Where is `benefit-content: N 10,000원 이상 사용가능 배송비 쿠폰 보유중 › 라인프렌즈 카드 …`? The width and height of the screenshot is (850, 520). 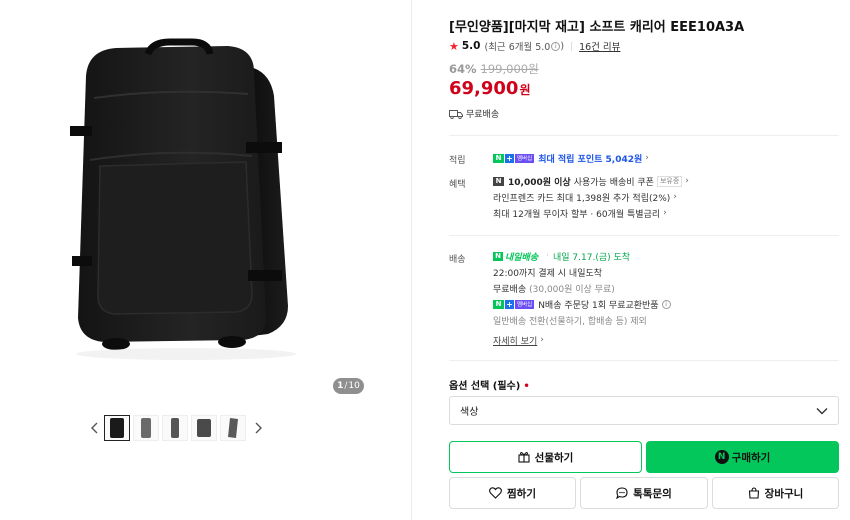 benefit-content: N 10,000원 이상 사용가능 배송비 쿠폰 보유중 › 라인프렌즈 카드 … is located at coordinates (591, 197).